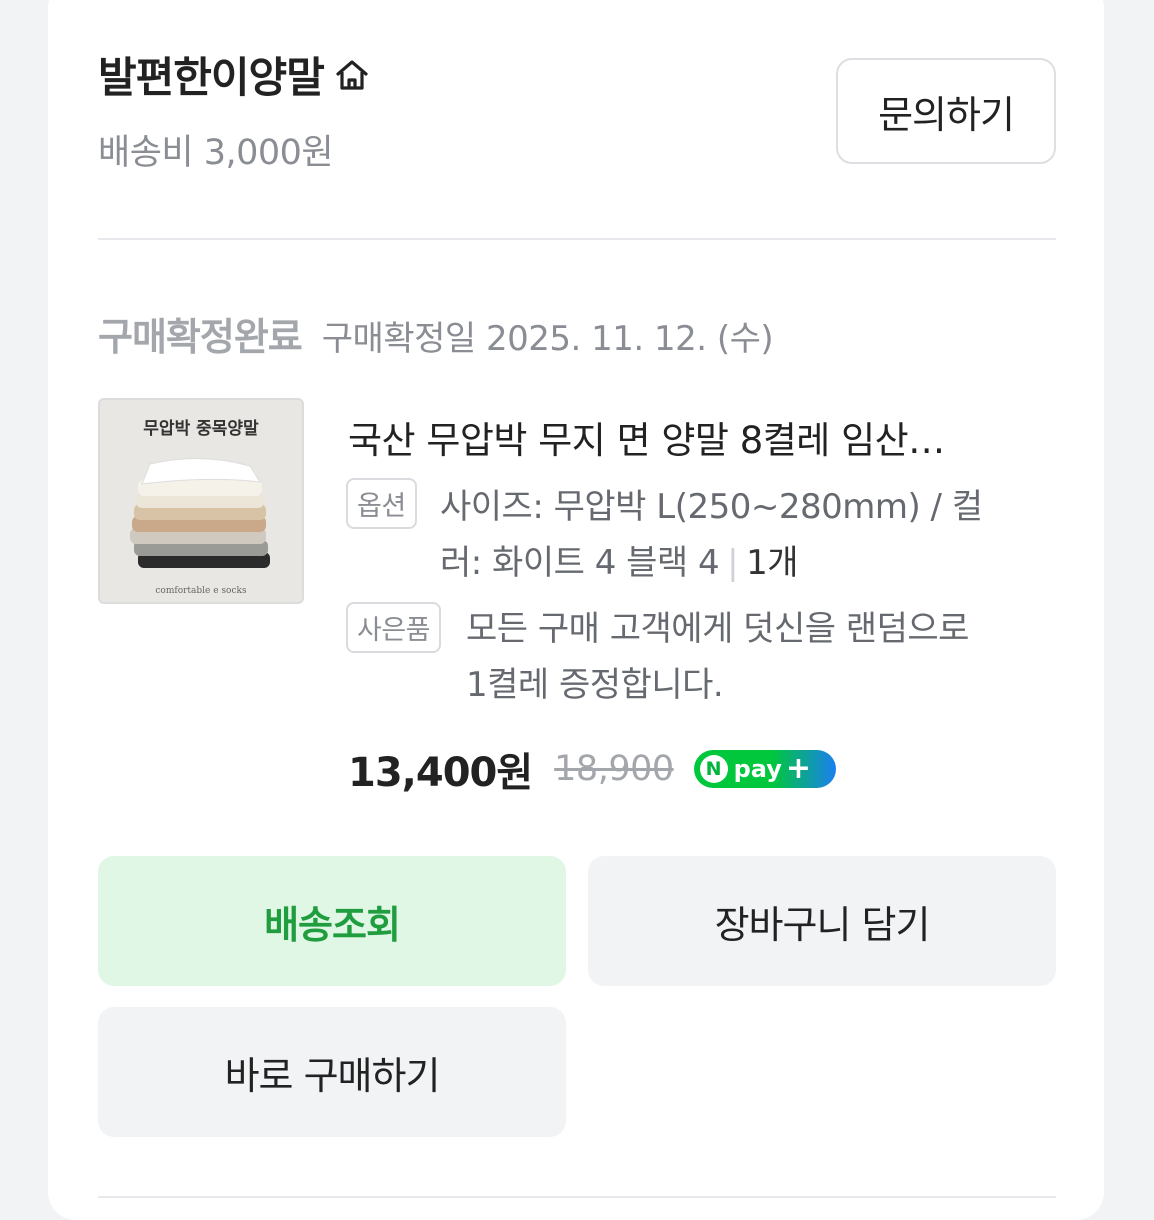 Image resolution: width=1154 pixels, height=1220 pixels. I want to click on gift-line-1: 모든 구매 고객에게 덧신을 랜덤으로, so click(717, 629).